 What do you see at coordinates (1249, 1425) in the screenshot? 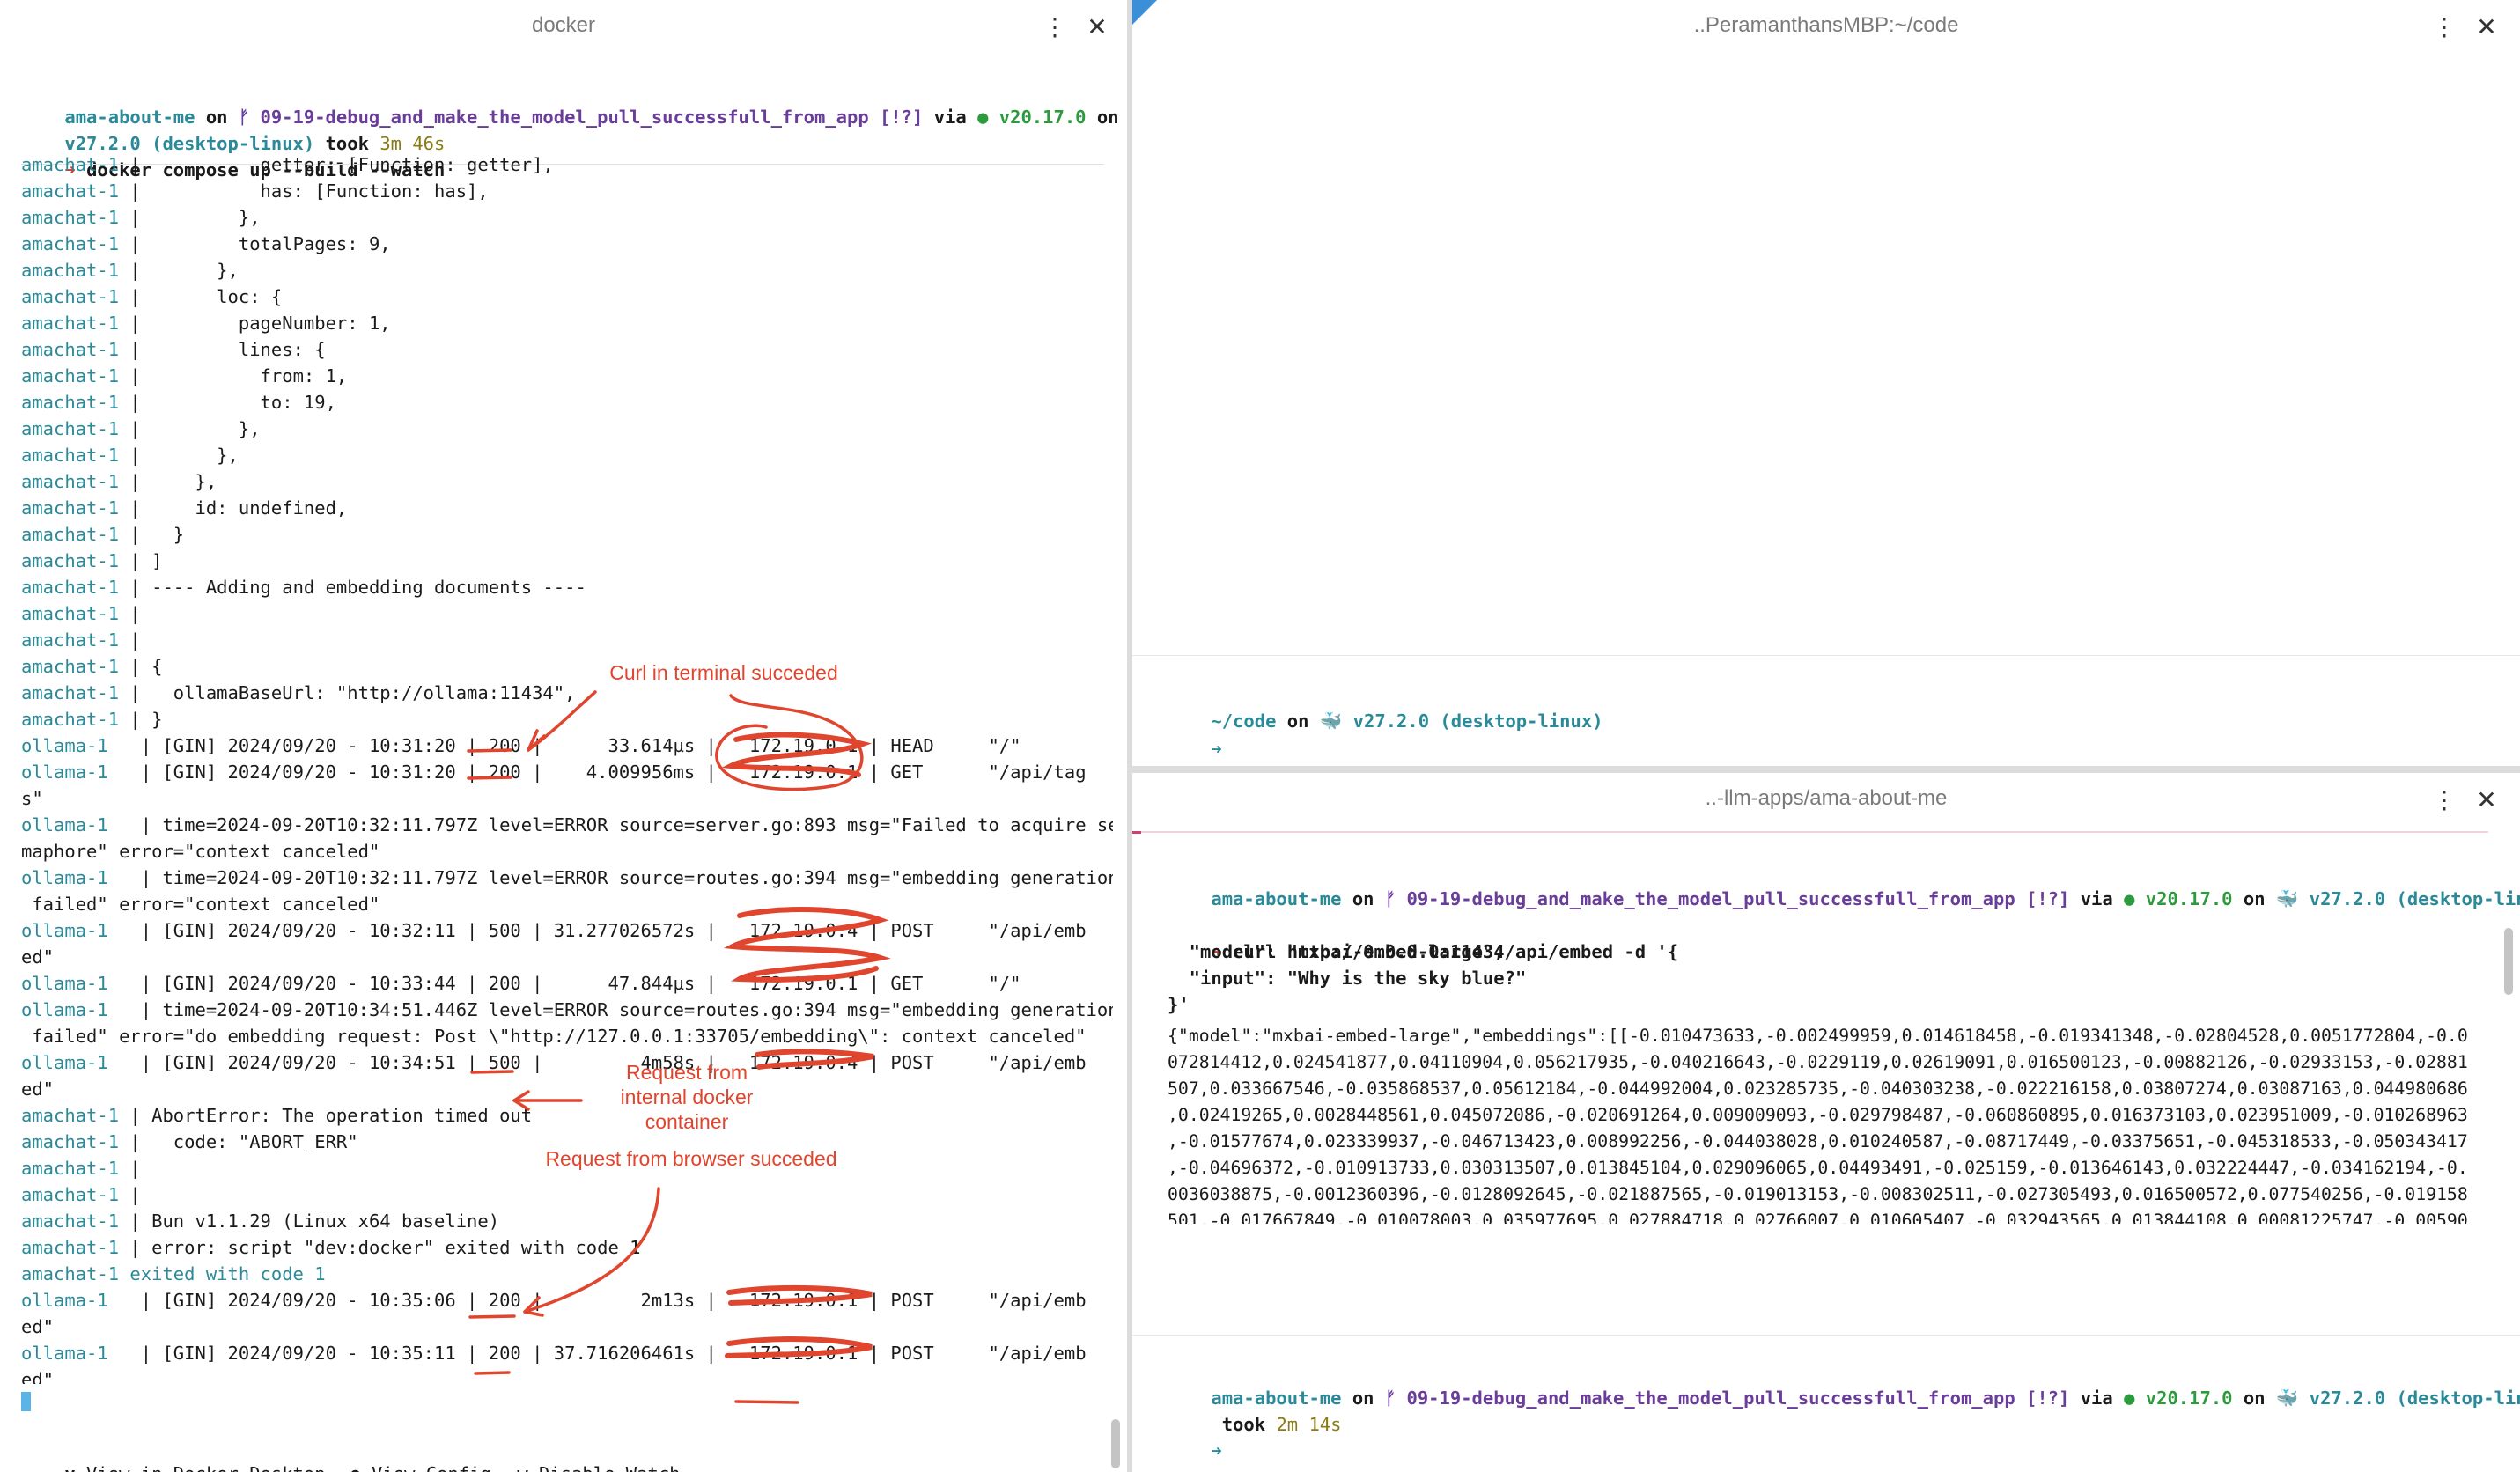
I see `took-label: took` at bounding box center [1249, 1425].